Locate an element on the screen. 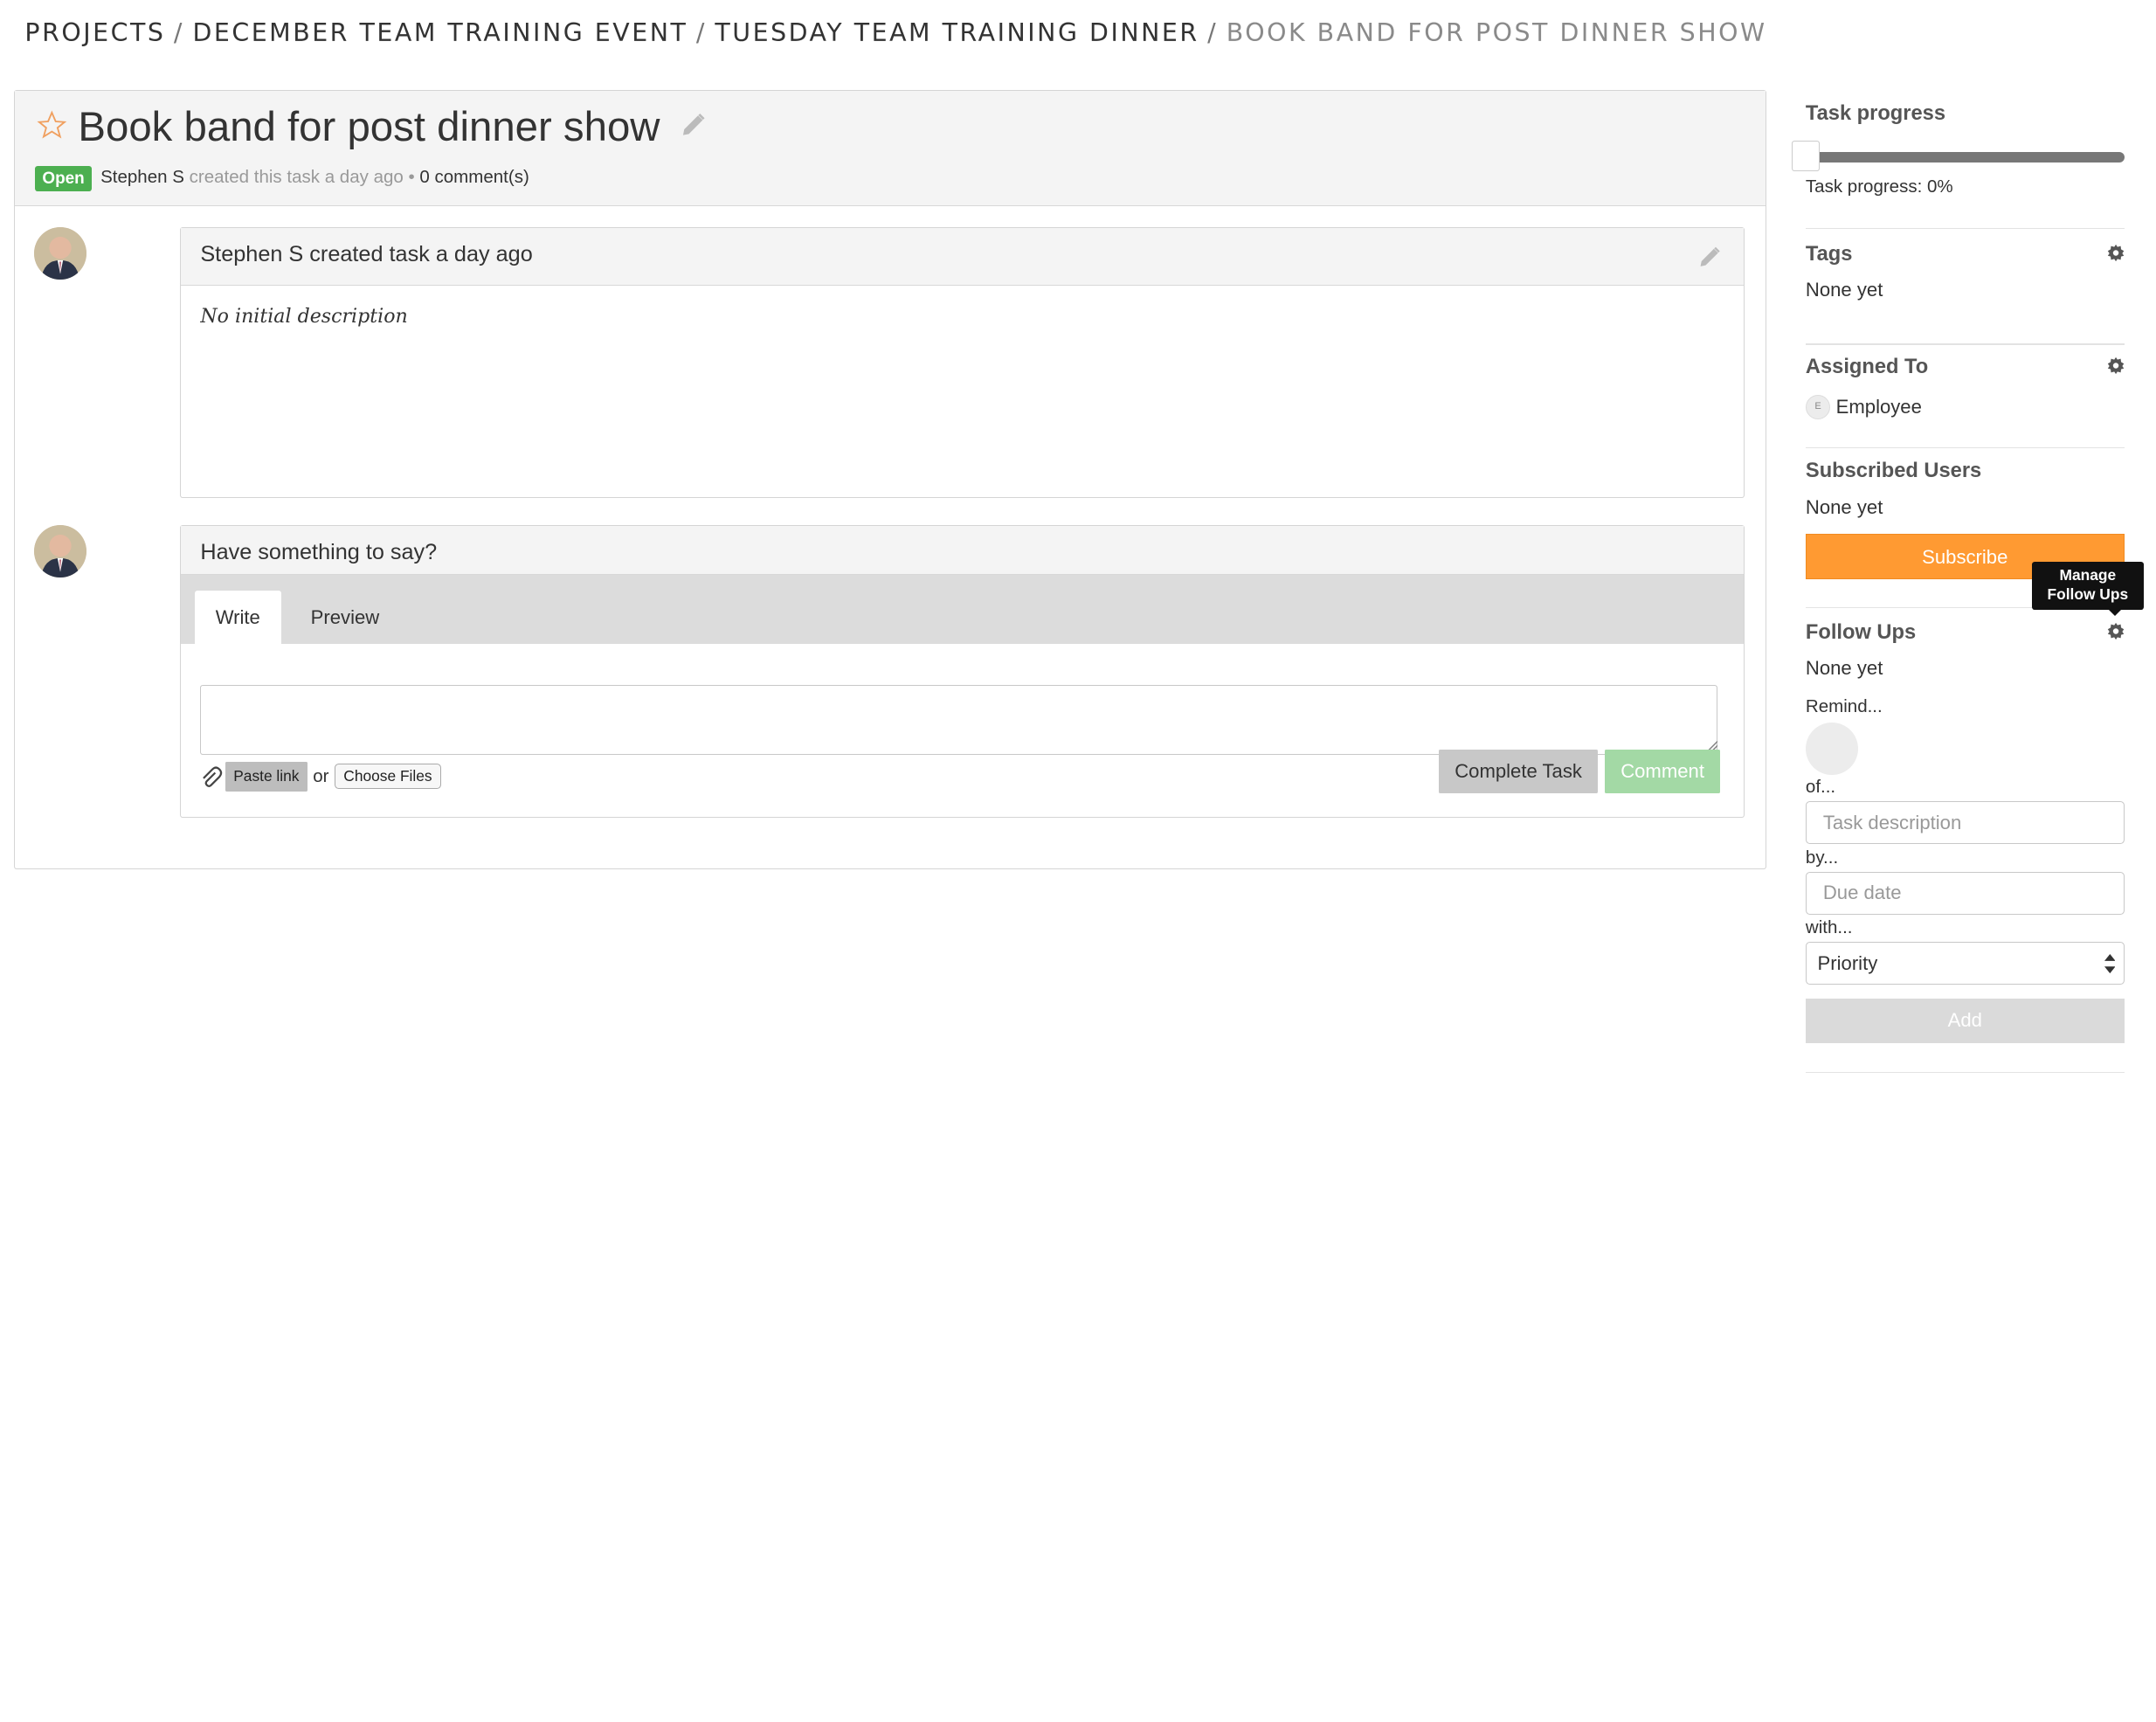 This screenshot has height=1722, width=2156. tooltip-arrow is located at coordinates (2115, 613).